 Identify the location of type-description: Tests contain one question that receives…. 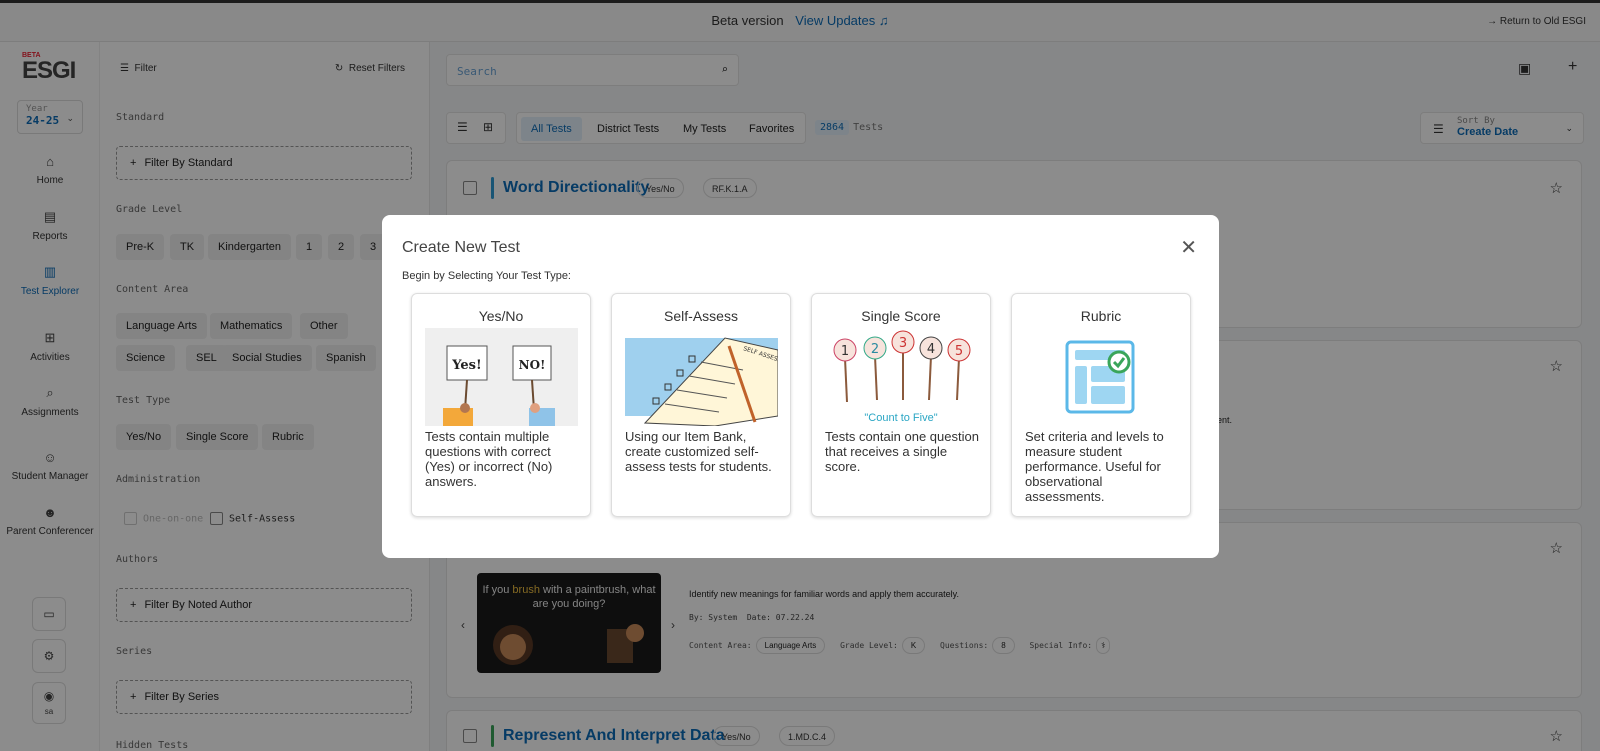
(902, 451).